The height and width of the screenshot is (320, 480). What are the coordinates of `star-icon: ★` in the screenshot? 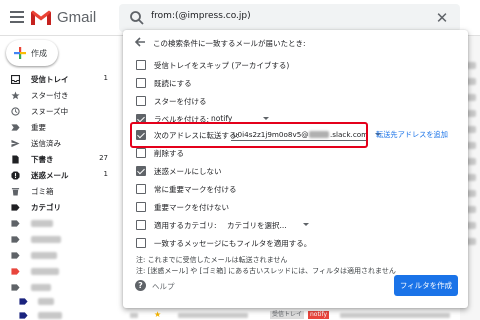 It's located at (157, 315).